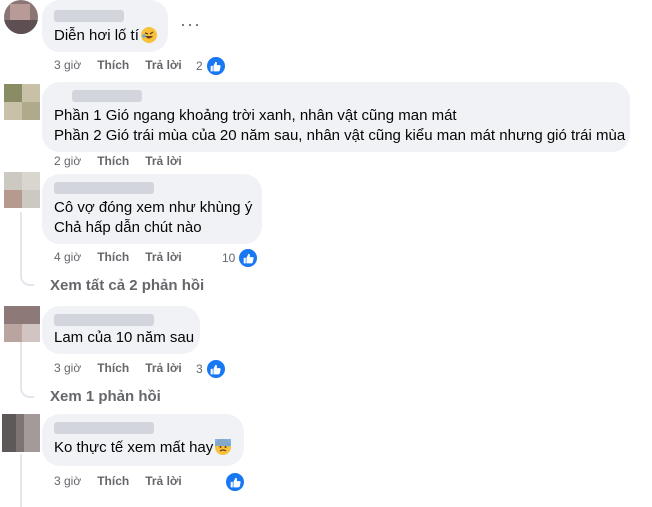 Image resolution: width=652 pixels, height=507 pixels. I want to click on comment-bubble: Diễn hơi lố tí, so click(105, 26).